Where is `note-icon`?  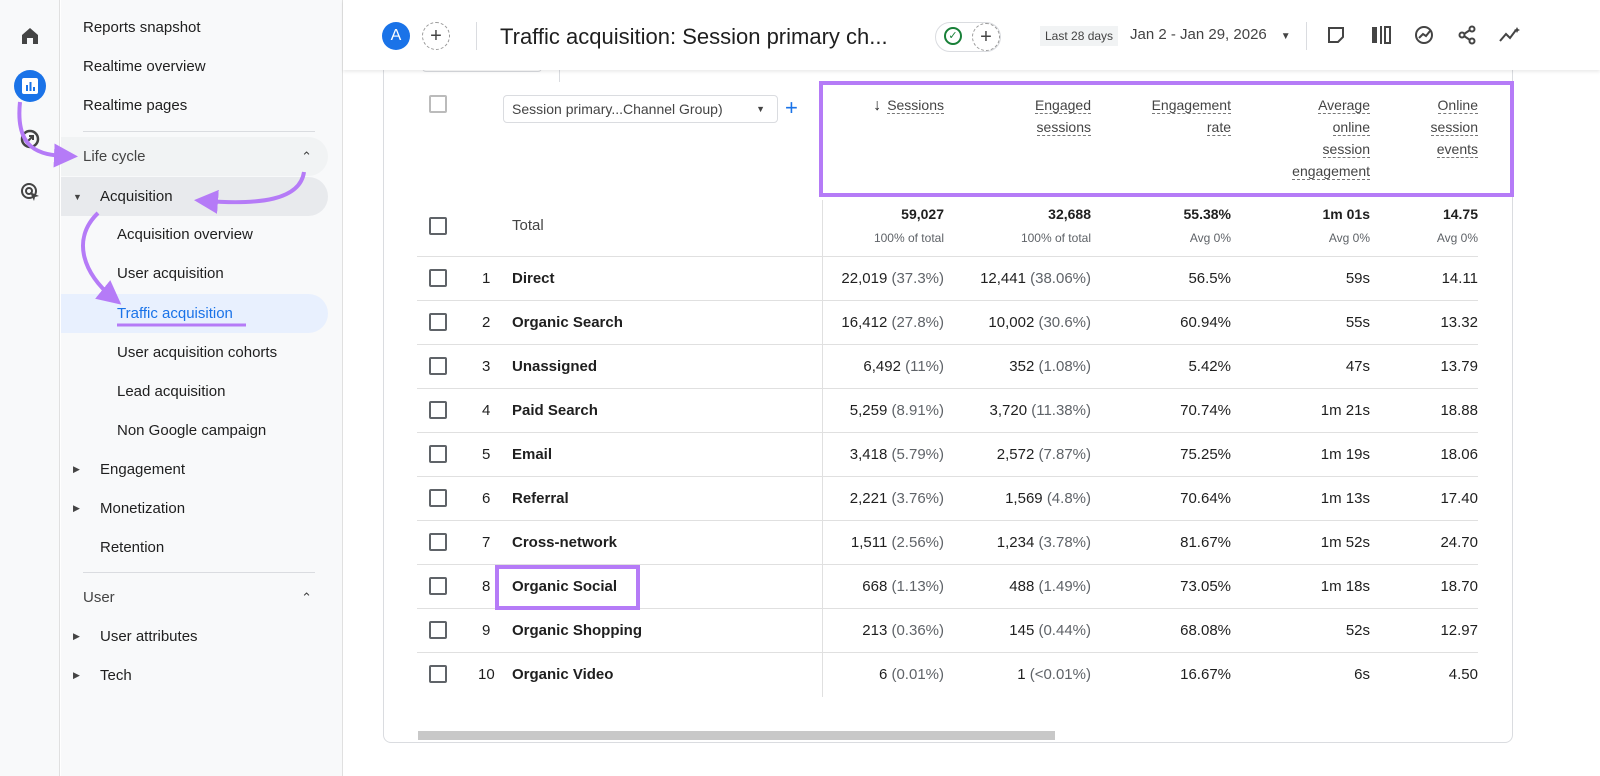 note-icon is located at coordinates (1336, 35).